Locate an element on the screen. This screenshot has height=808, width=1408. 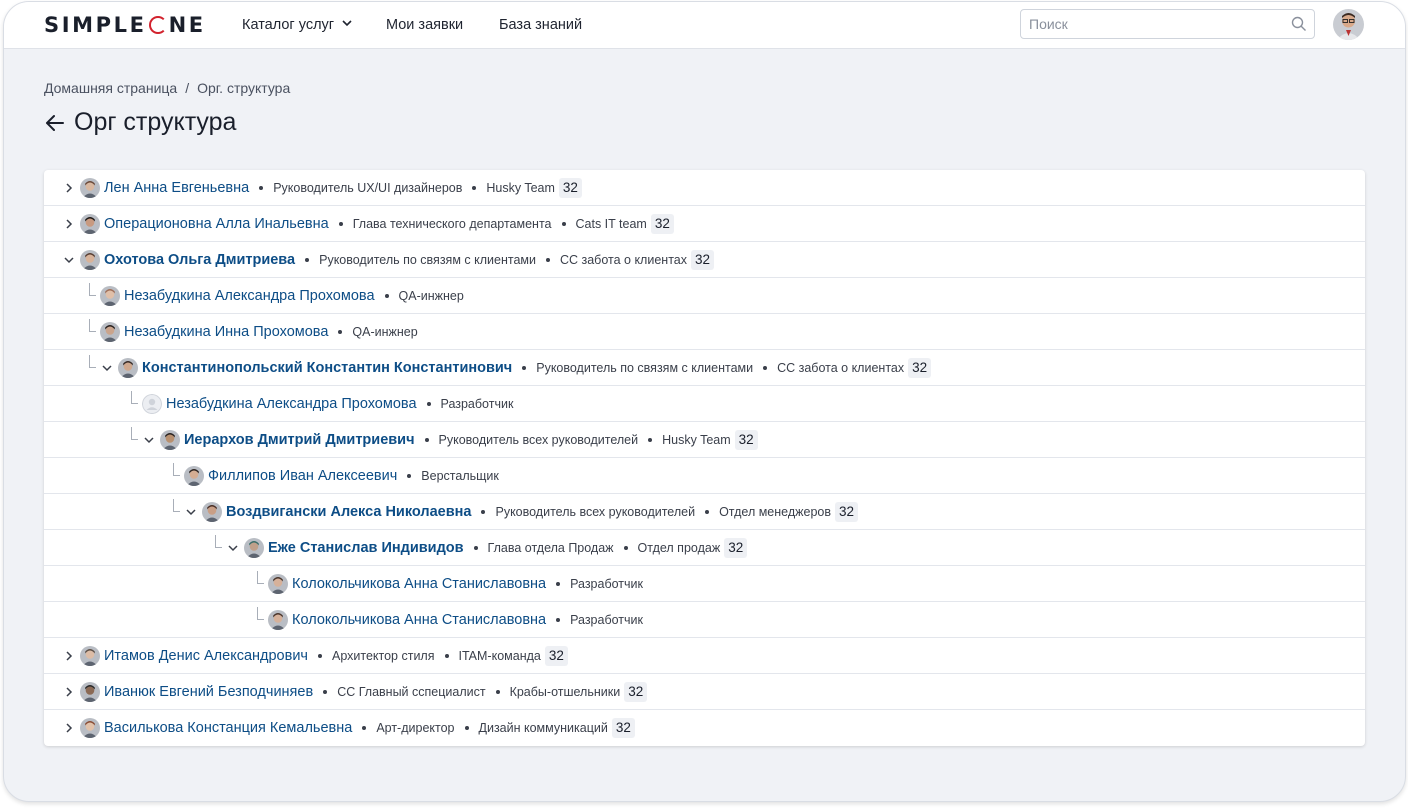
person-name-link: Лен Анна Евгеньевна is located at coordinates (176, 188).